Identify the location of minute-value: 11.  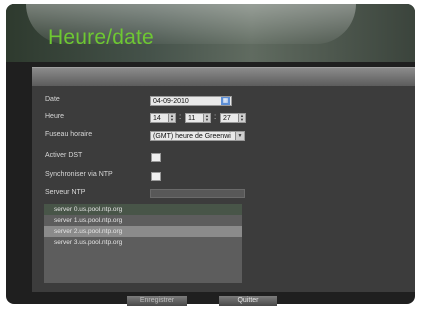
(192, 118).